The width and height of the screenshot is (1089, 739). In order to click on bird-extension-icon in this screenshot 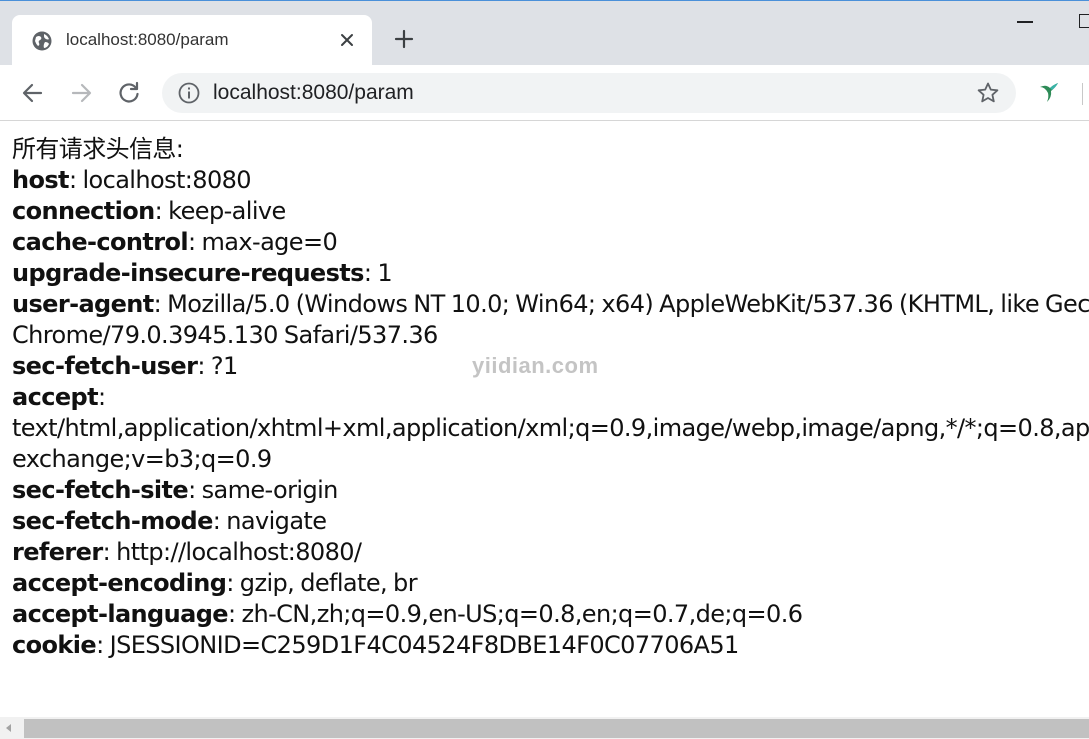, I will do `click(1049, 92)`.